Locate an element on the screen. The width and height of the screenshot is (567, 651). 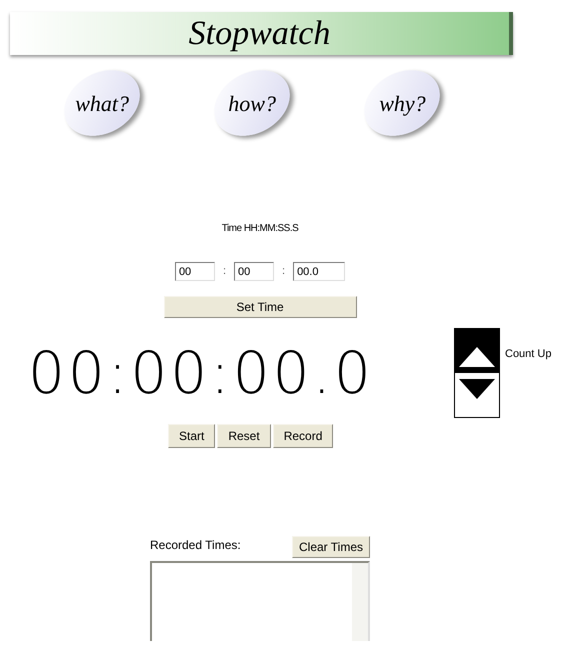
set-time-button: Set Time is located at coordinates (260, 307).